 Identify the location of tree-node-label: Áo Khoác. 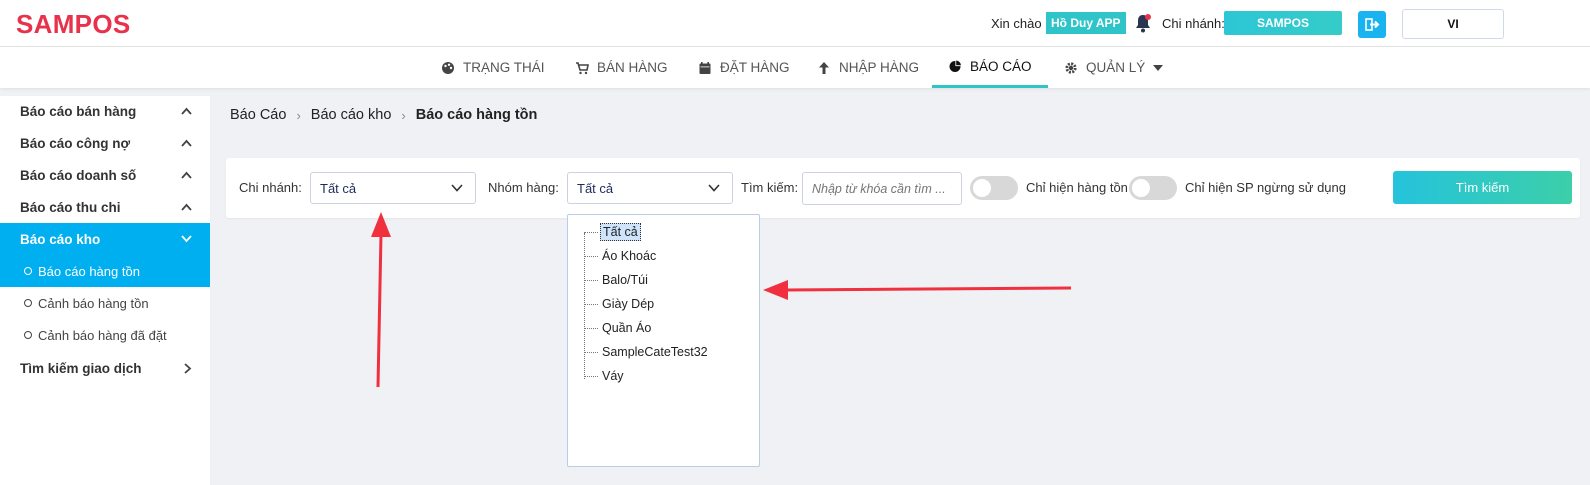
(629, 256).